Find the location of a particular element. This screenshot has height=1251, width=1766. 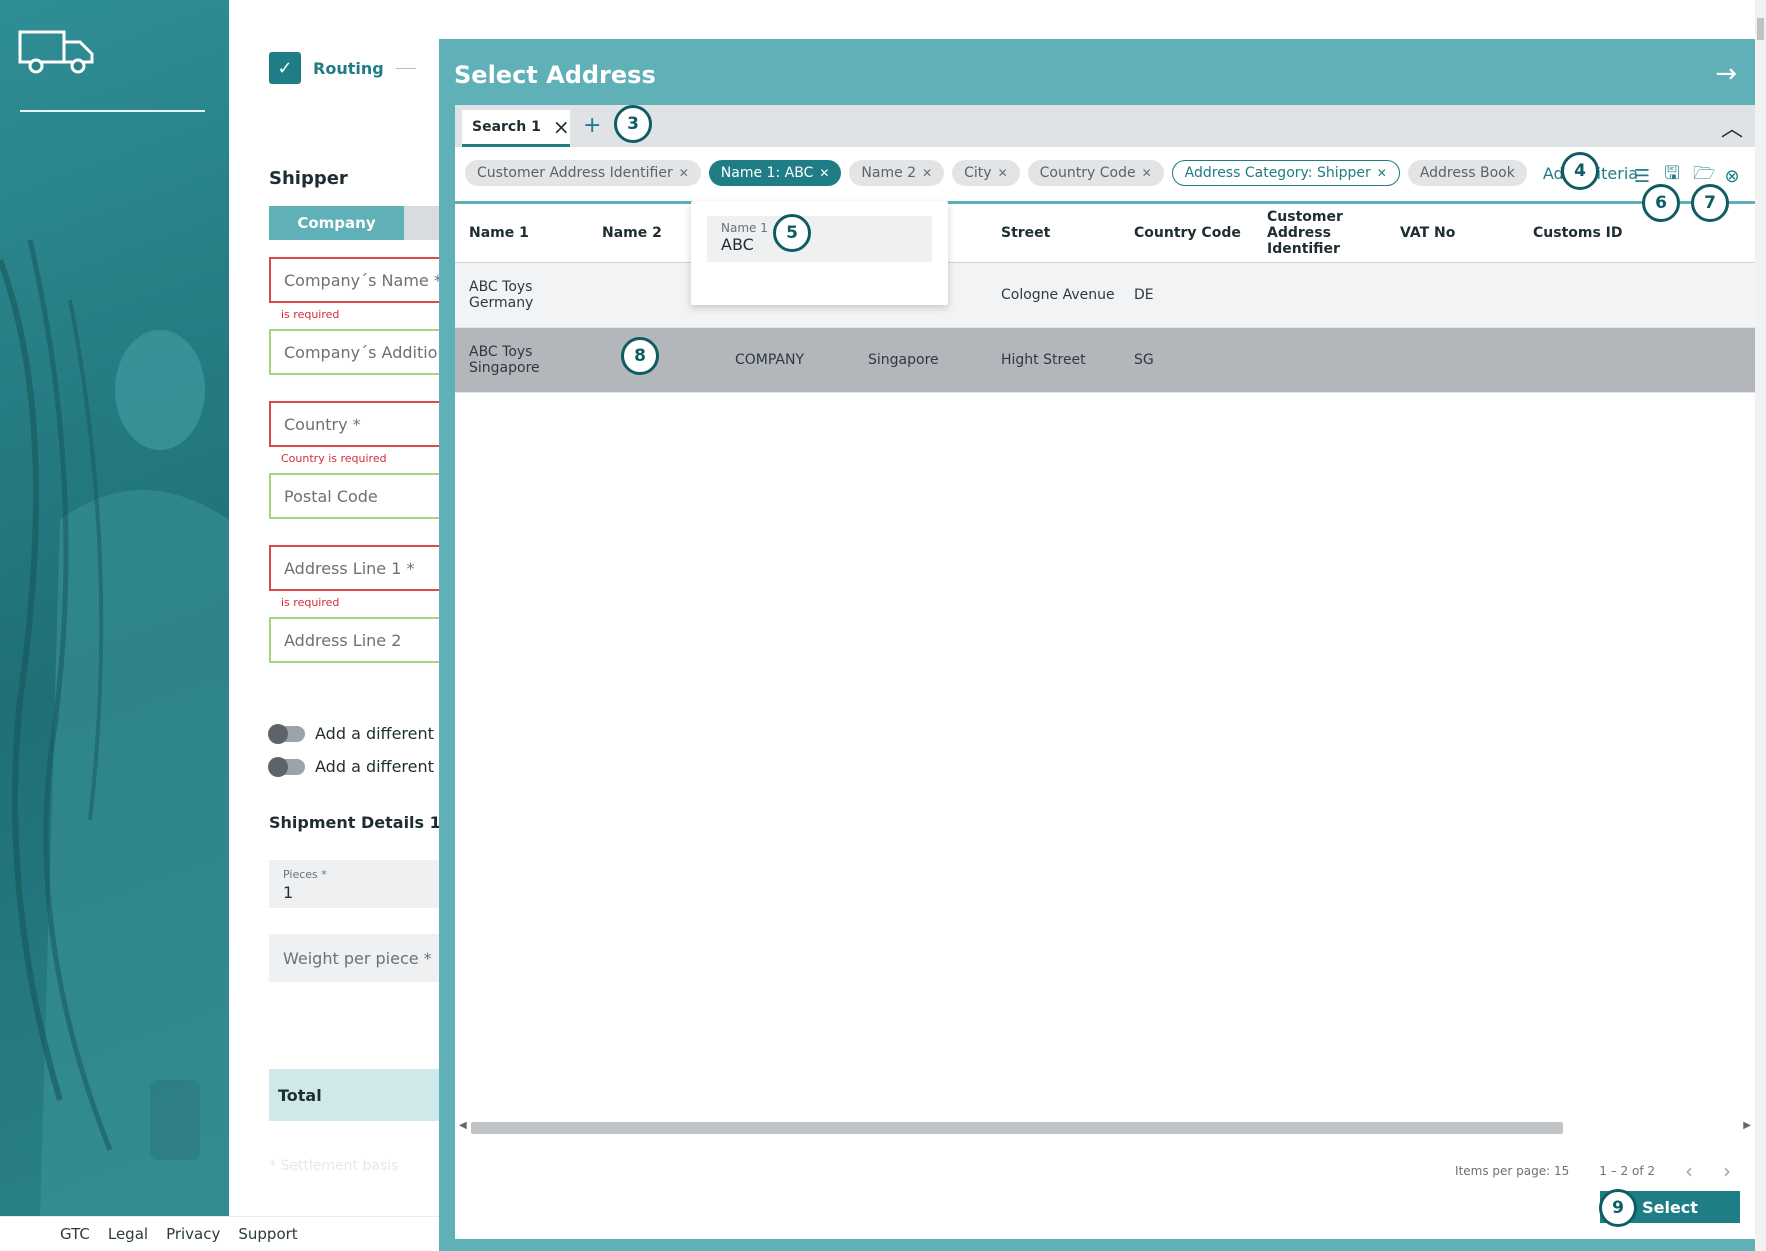

toggle-label: Add a different p is located at coordinates (382, 733).